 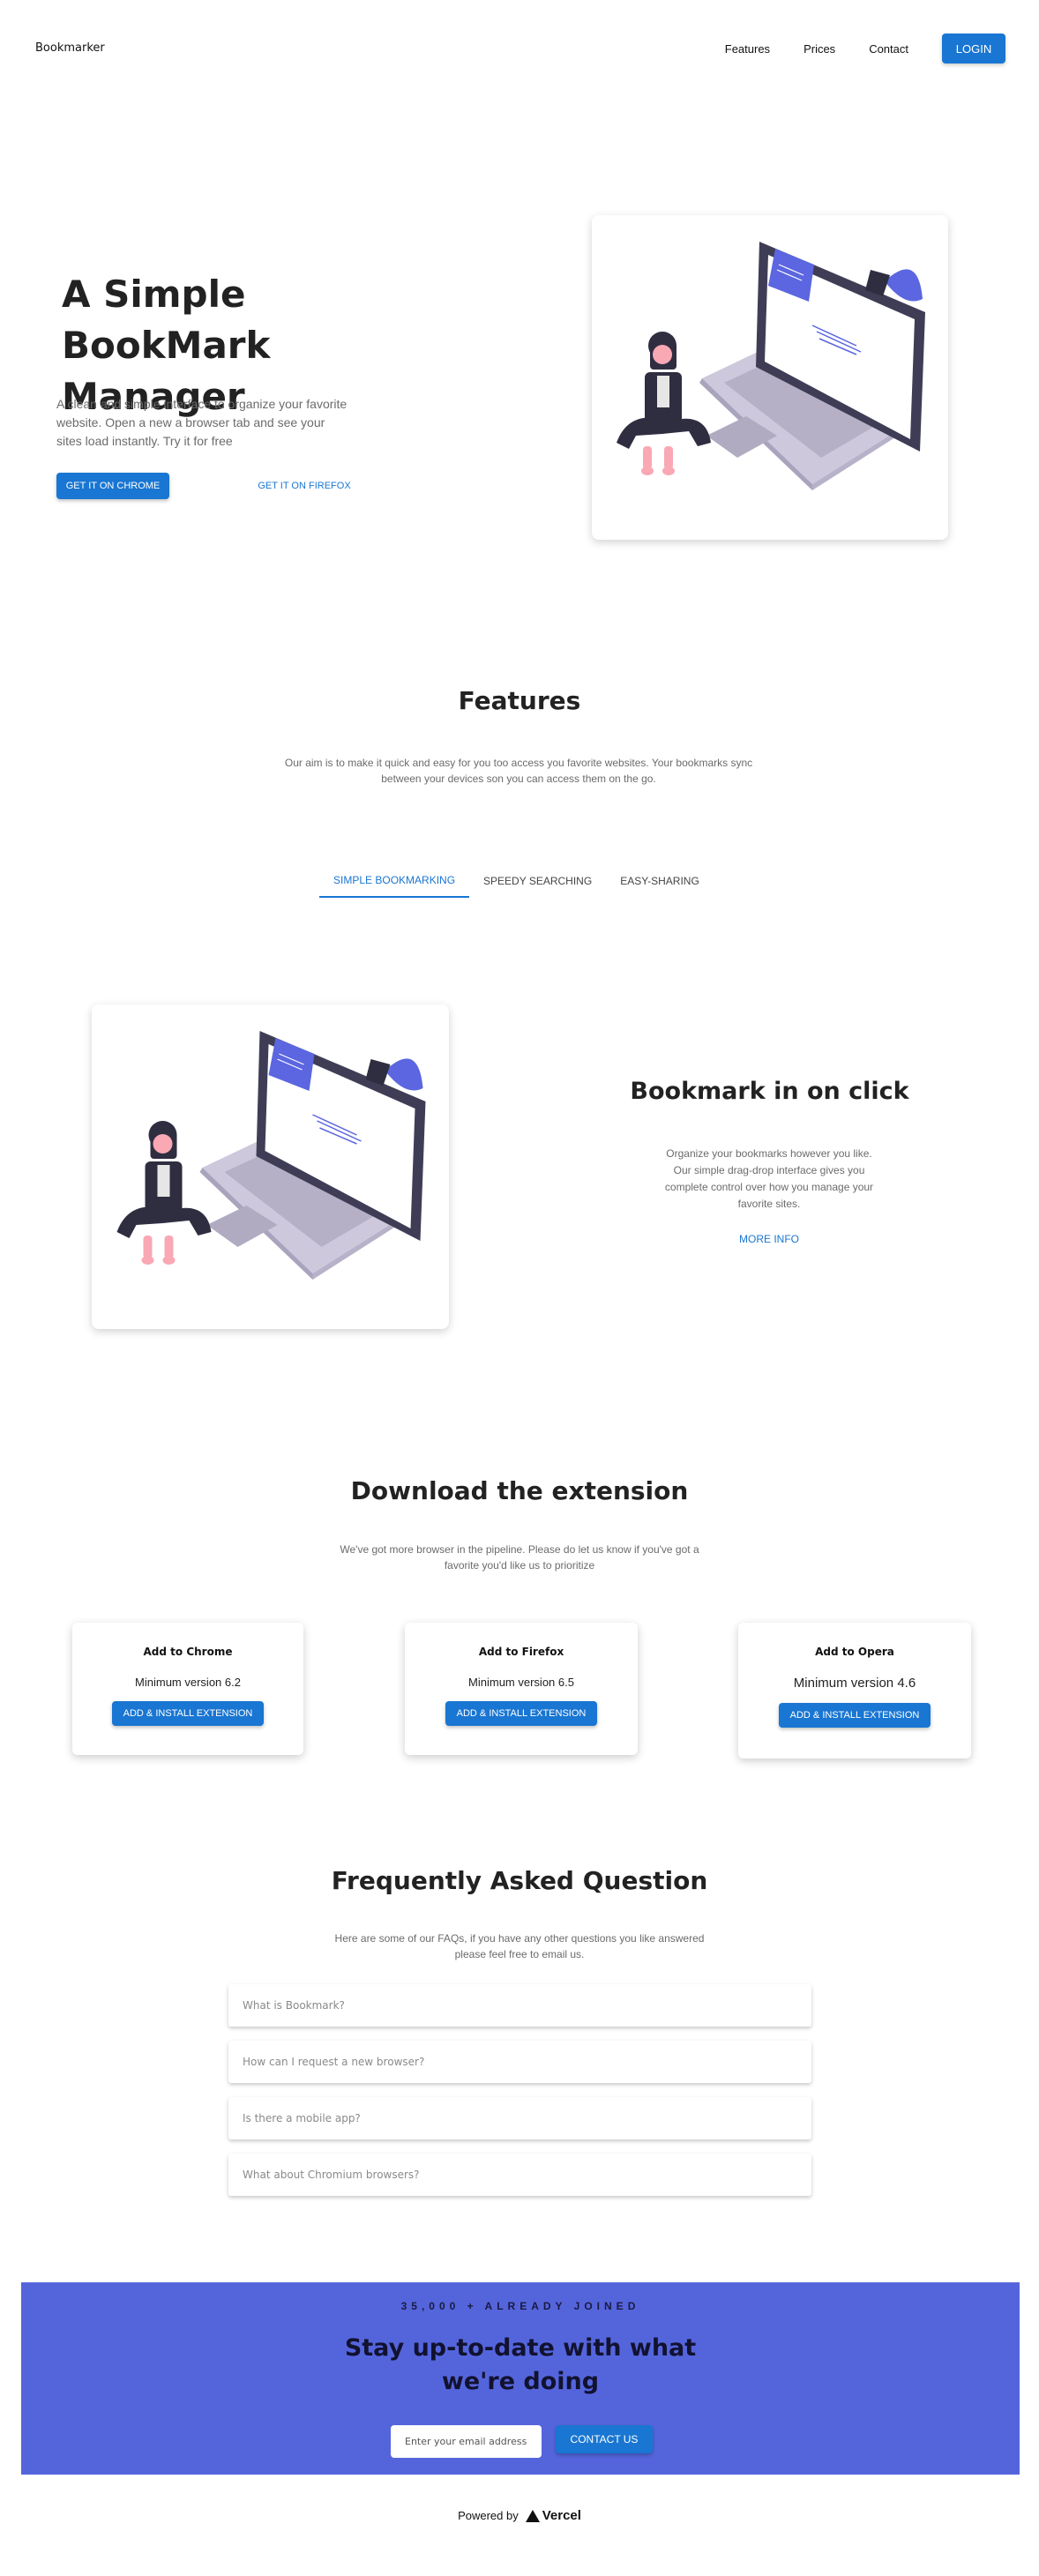 What do you see at coordinates (820, 49) in the screenshot?
I see `nav-link-prices: Prices` at bounding box center [820, 49].